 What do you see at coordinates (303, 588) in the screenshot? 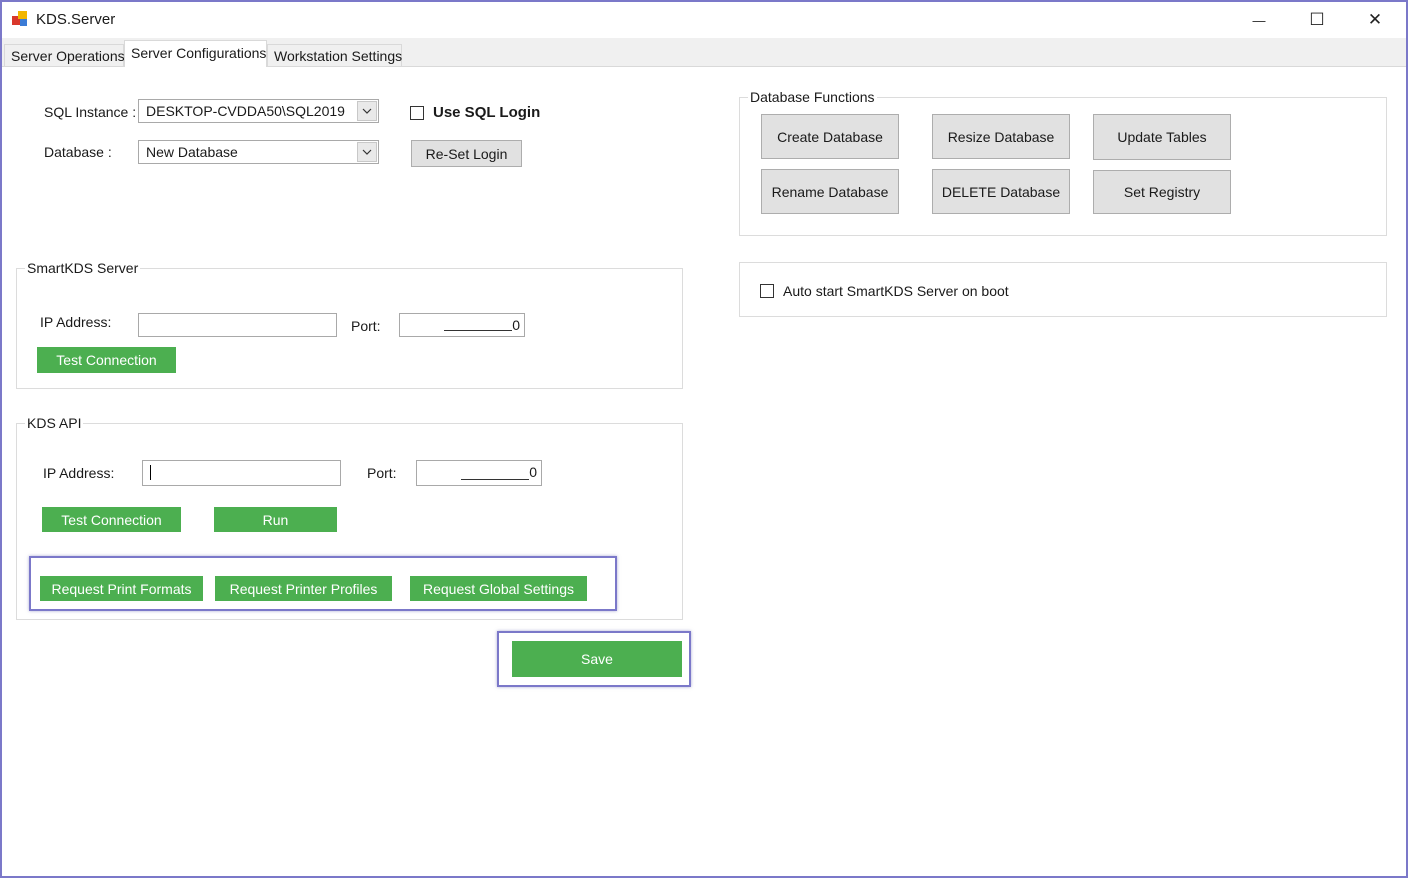
I see `request-printer-profiles-button: Request Printer Profiles` at bounding box center [303, 588].